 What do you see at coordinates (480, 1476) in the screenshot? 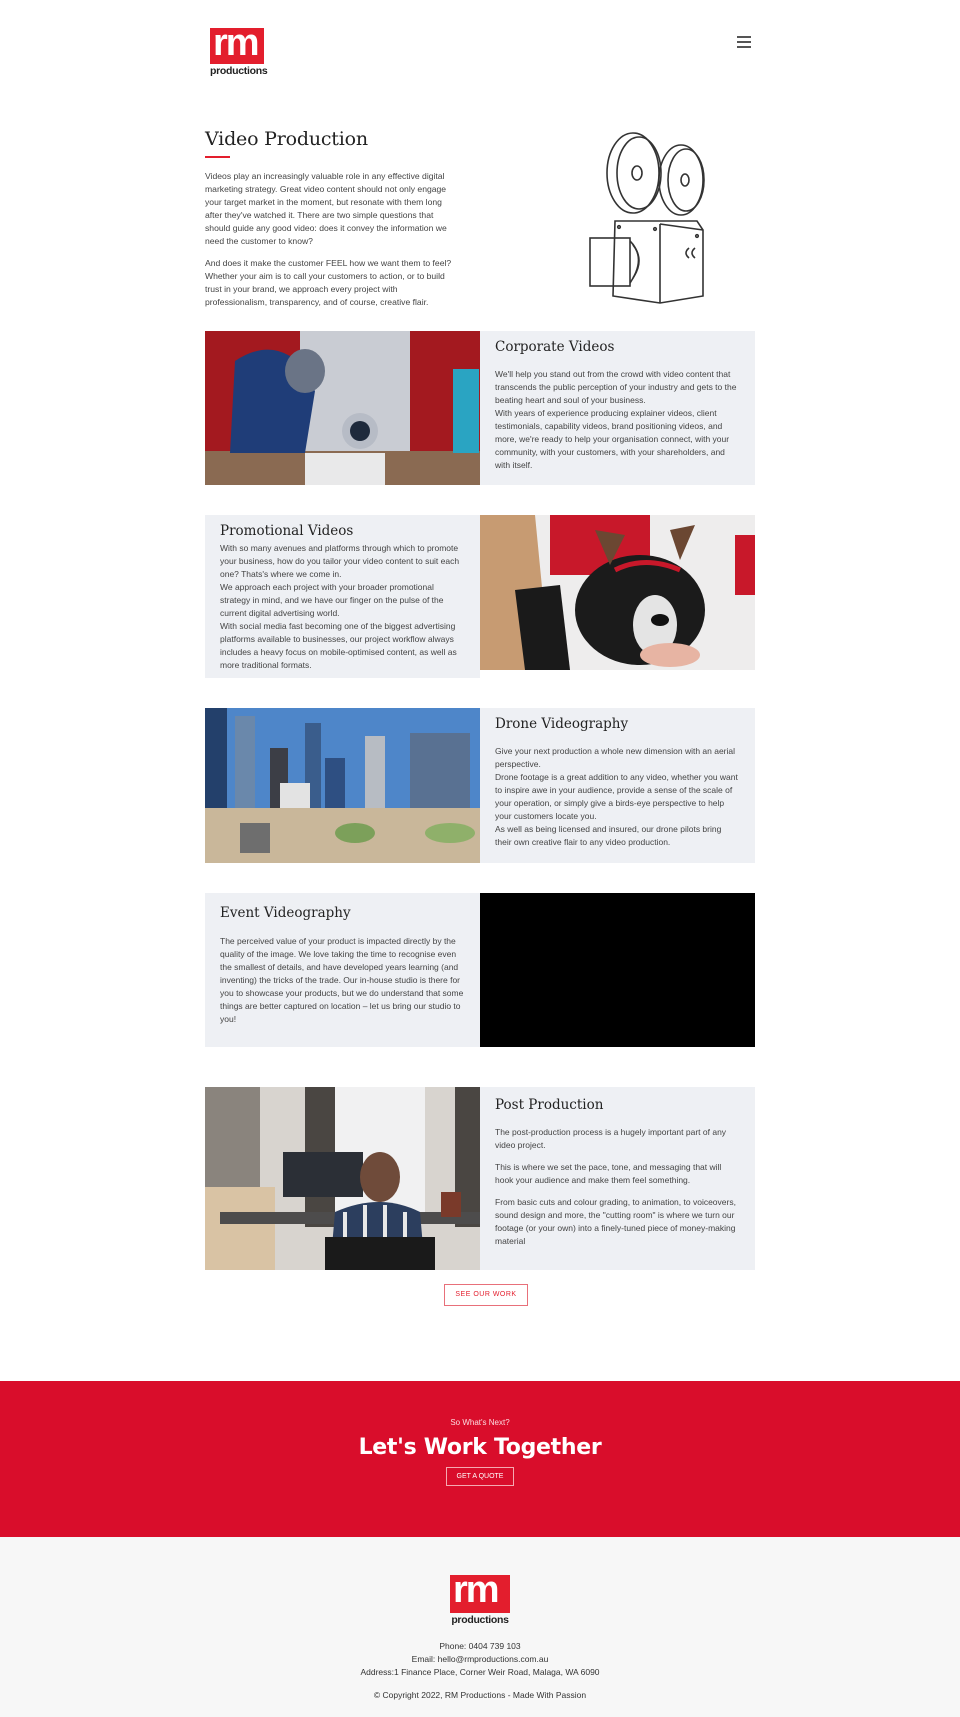
I see `get-a-quote-button: GET A QUOTE` at bounding box center [480, 1476].